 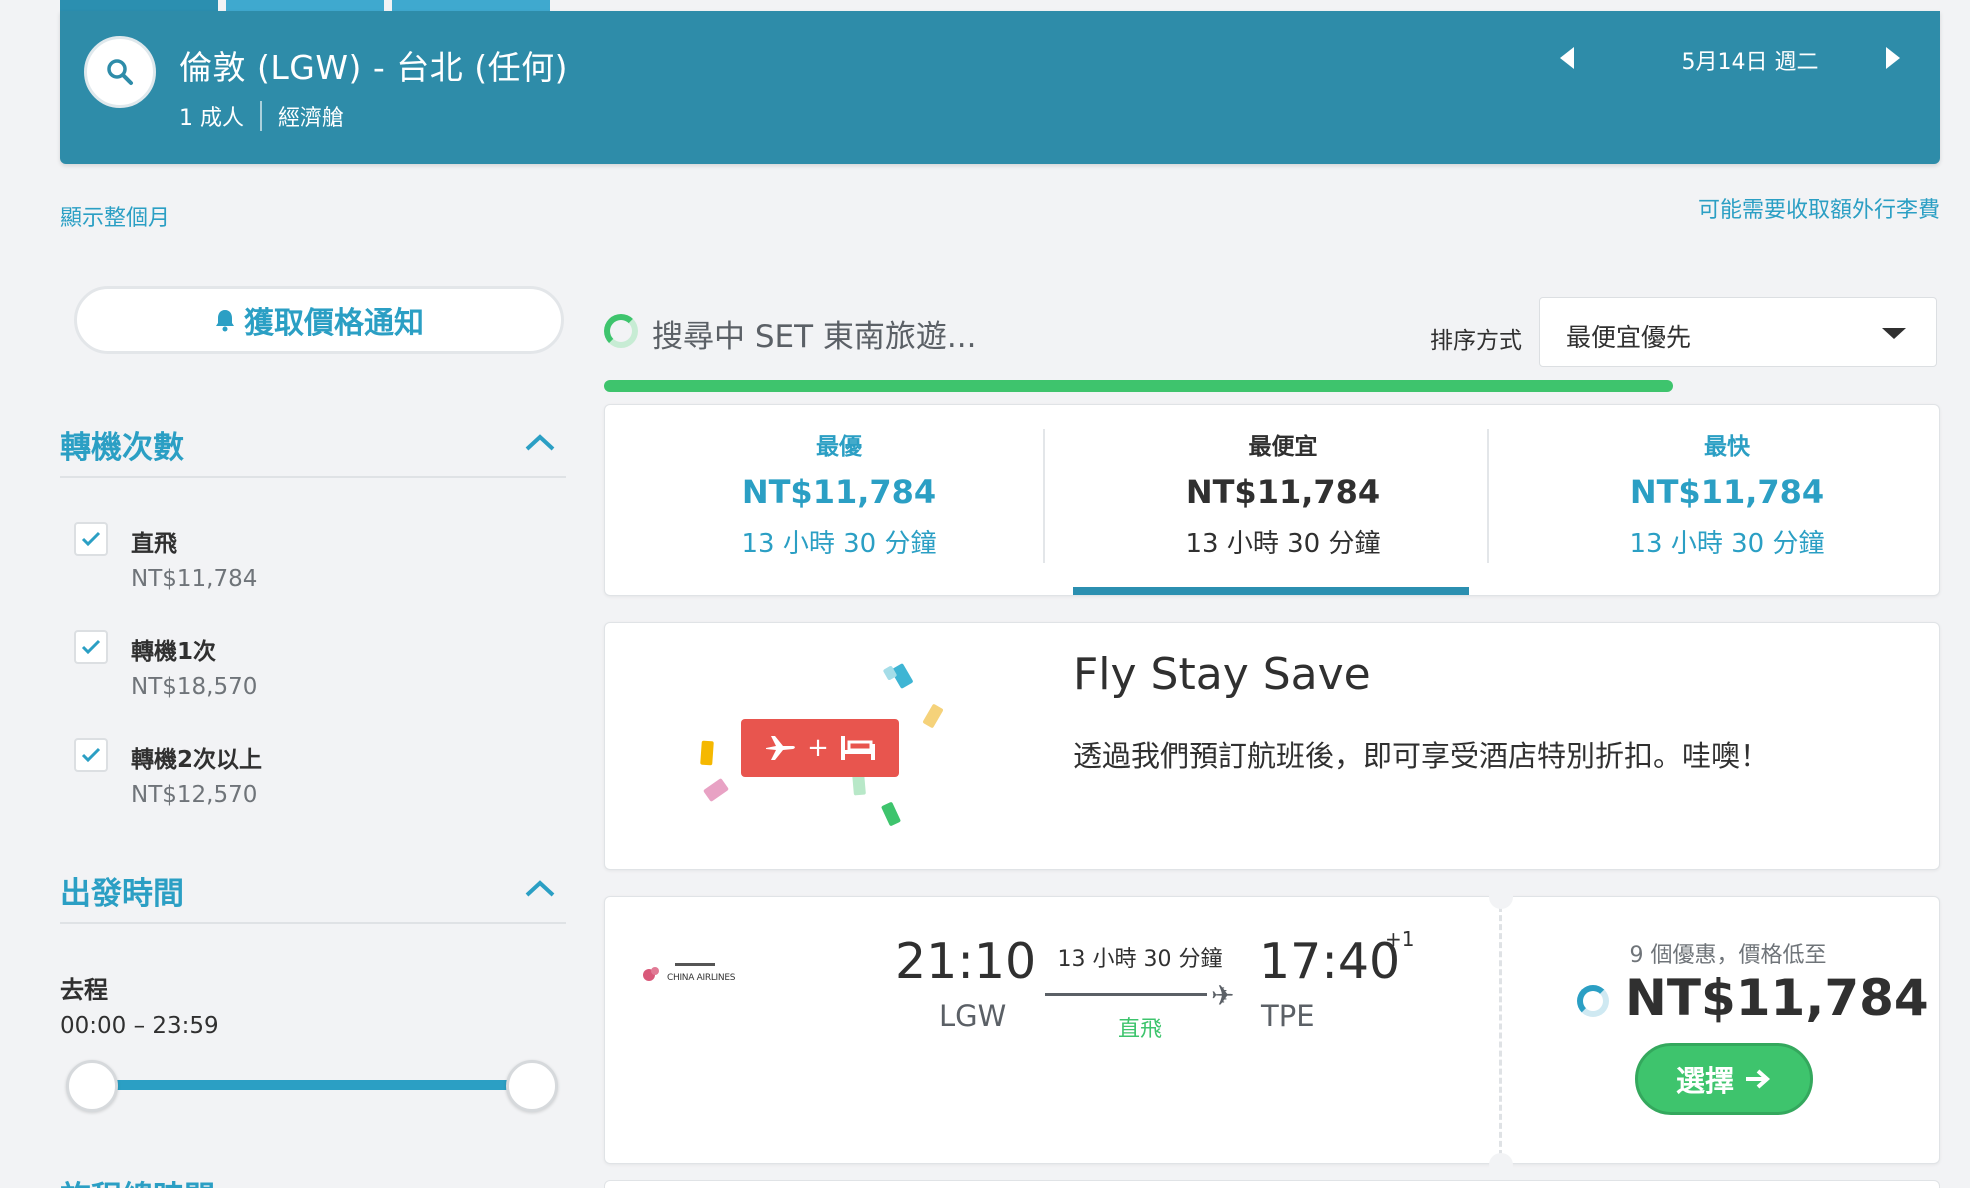 What do you see at coordinates (84, 990) in the screenshot?
I see `outbound-label: 去程` at bounding box center [84, 990].